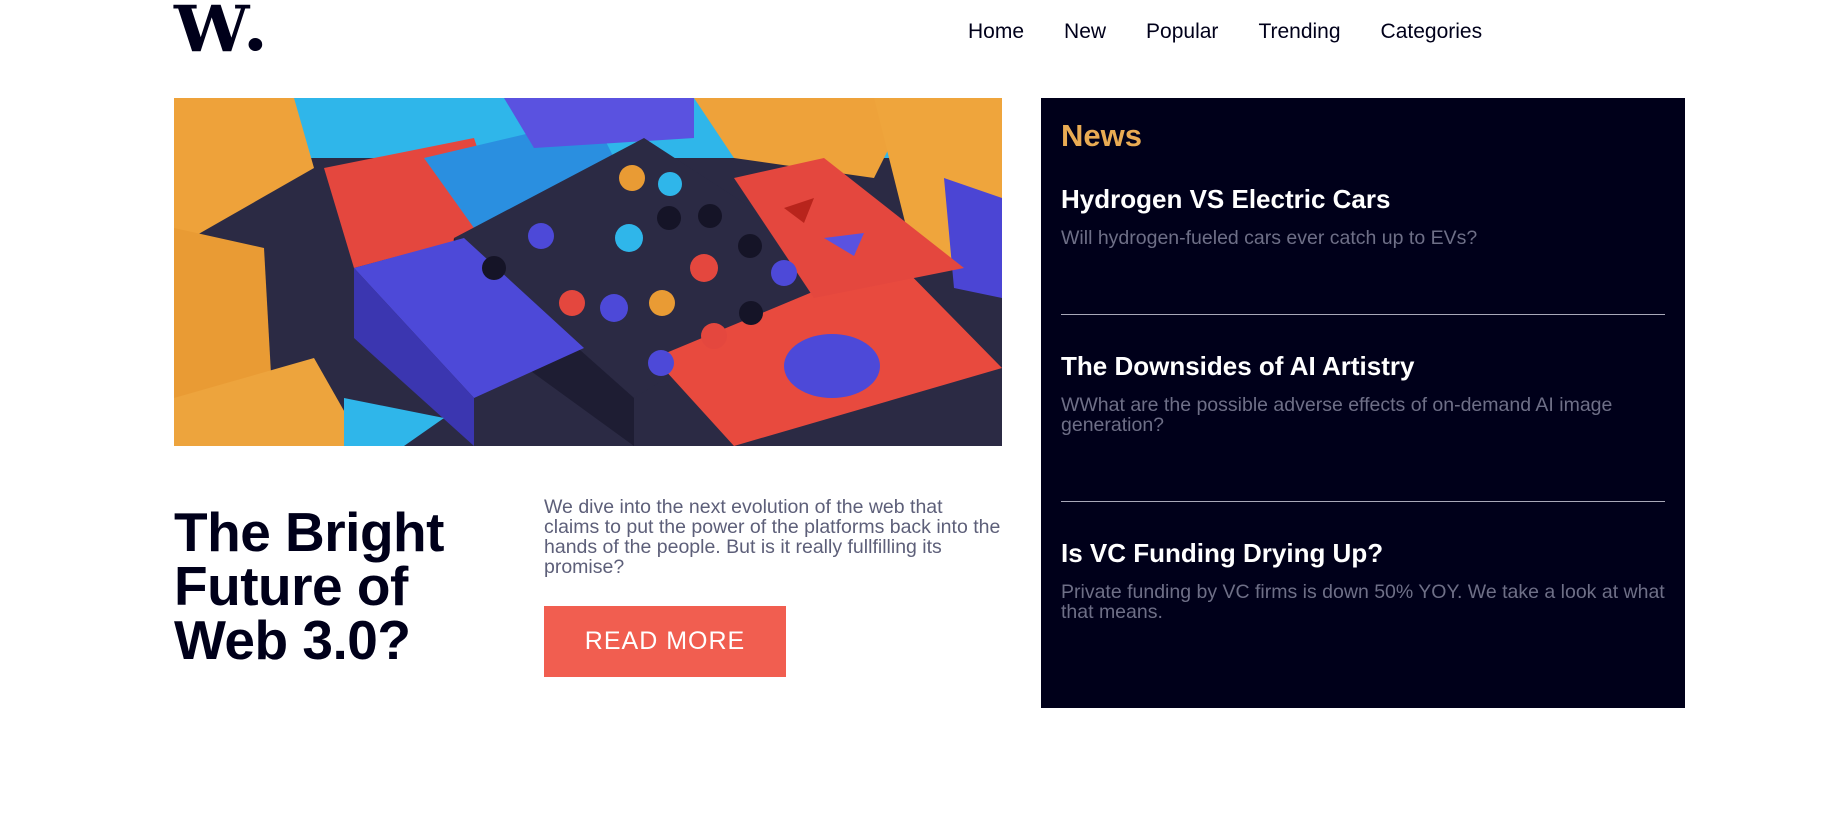 The height and width of the screenshot is (826, 1827). I want to click on logo-letter: W, so click(211, 33).